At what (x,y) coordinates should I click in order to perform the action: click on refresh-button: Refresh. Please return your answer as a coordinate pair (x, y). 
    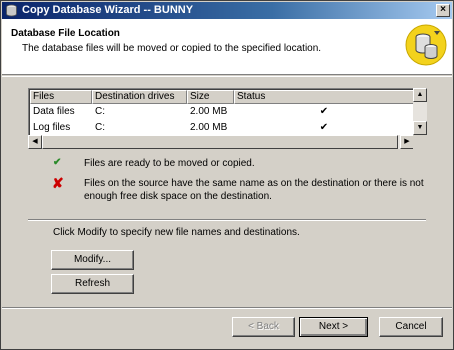
    Looking at the image, I should click on (92, 284).